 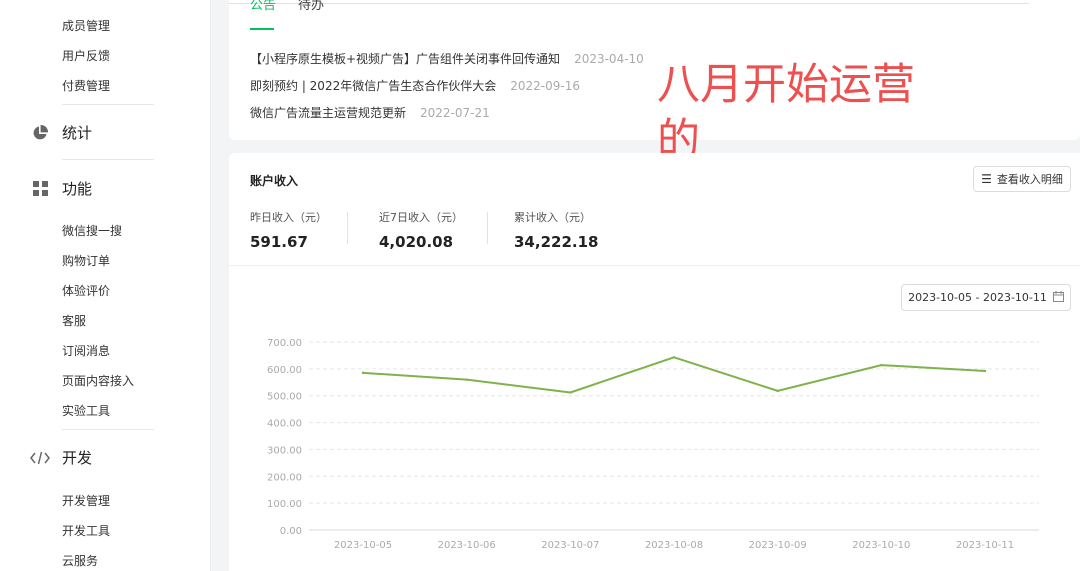 I want to click on notice-item: 微信广告流量主运营规范更新 2022-07-21, so click(x=370, y=112).